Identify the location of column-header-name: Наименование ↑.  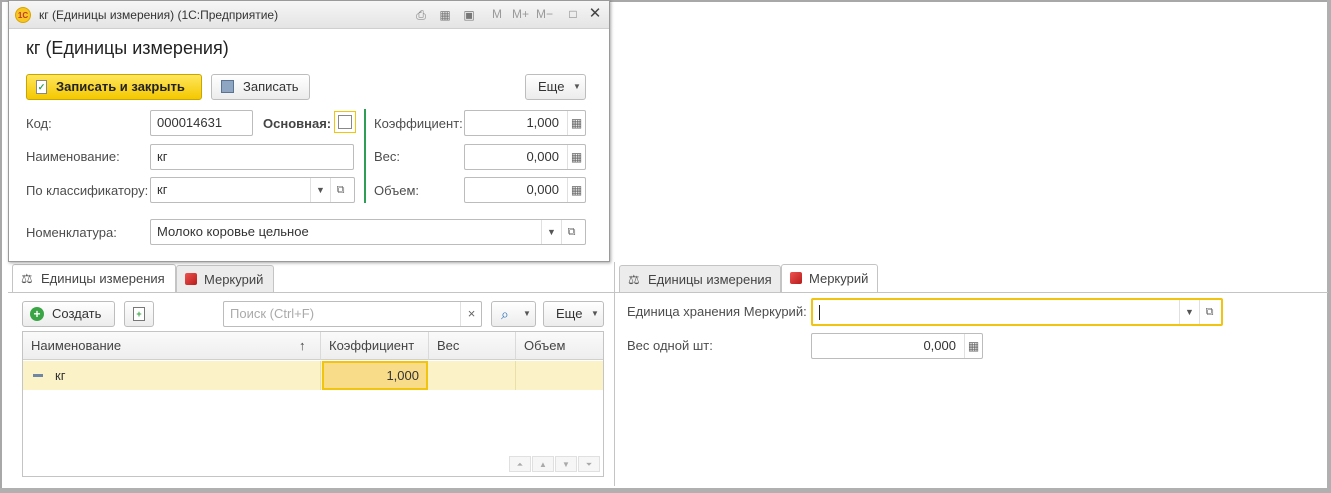
(172, 346).